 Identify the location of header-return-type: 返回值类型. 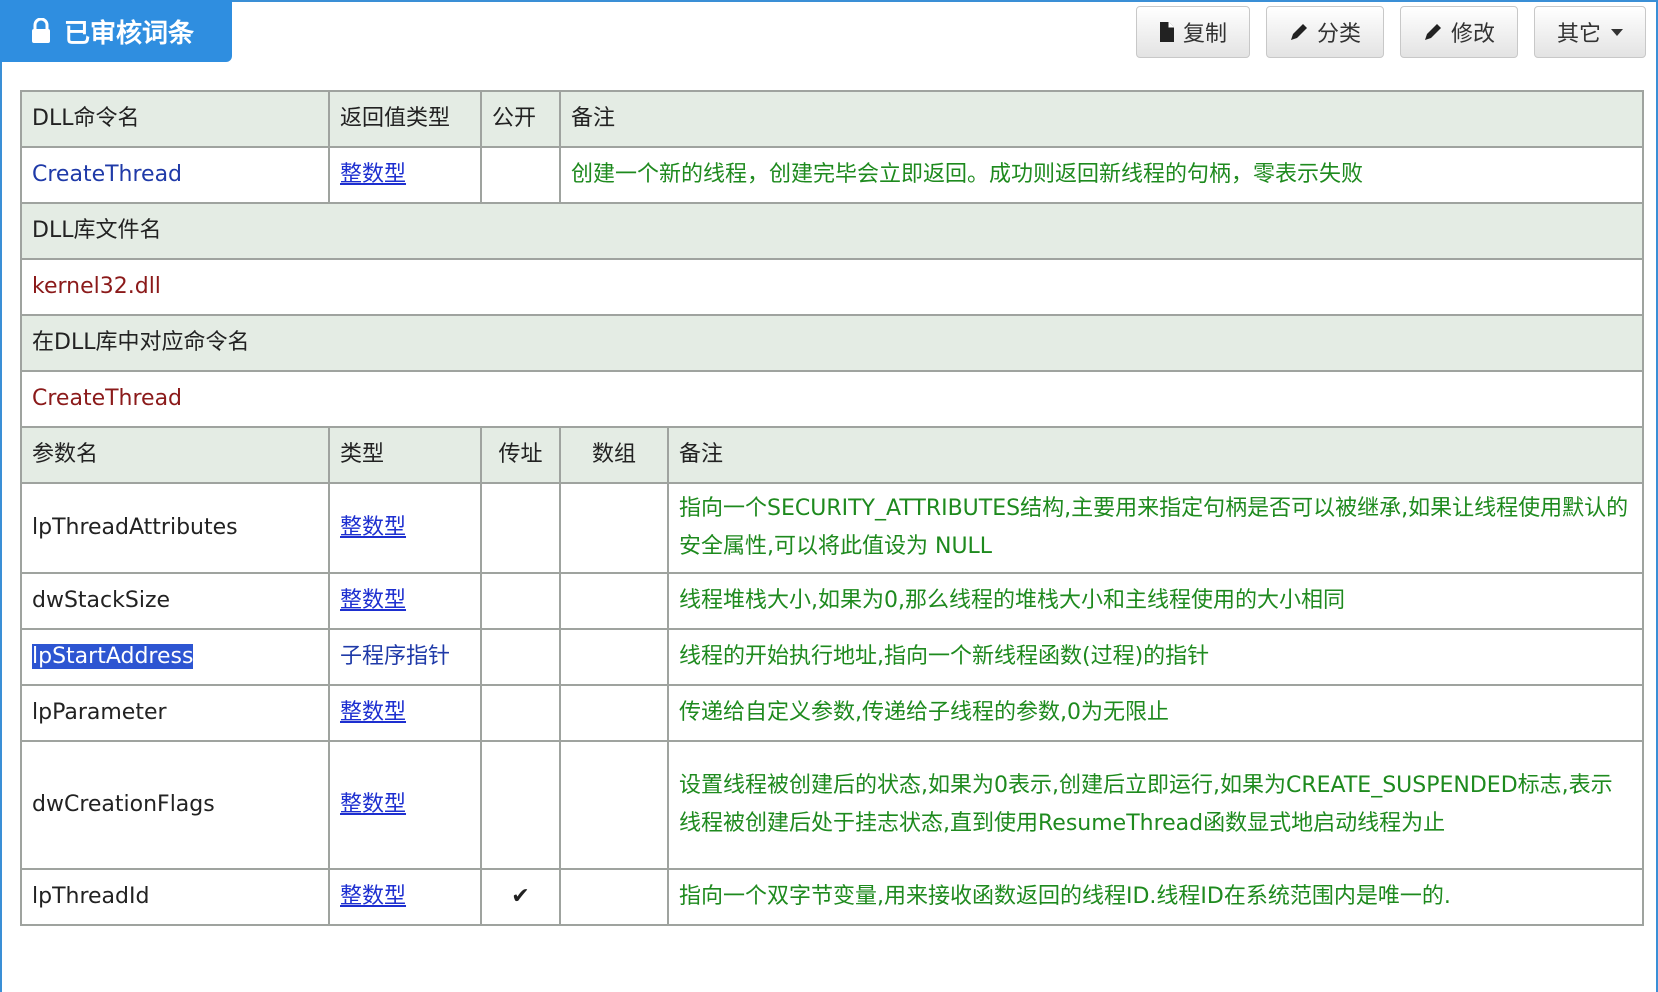
(405, 119).